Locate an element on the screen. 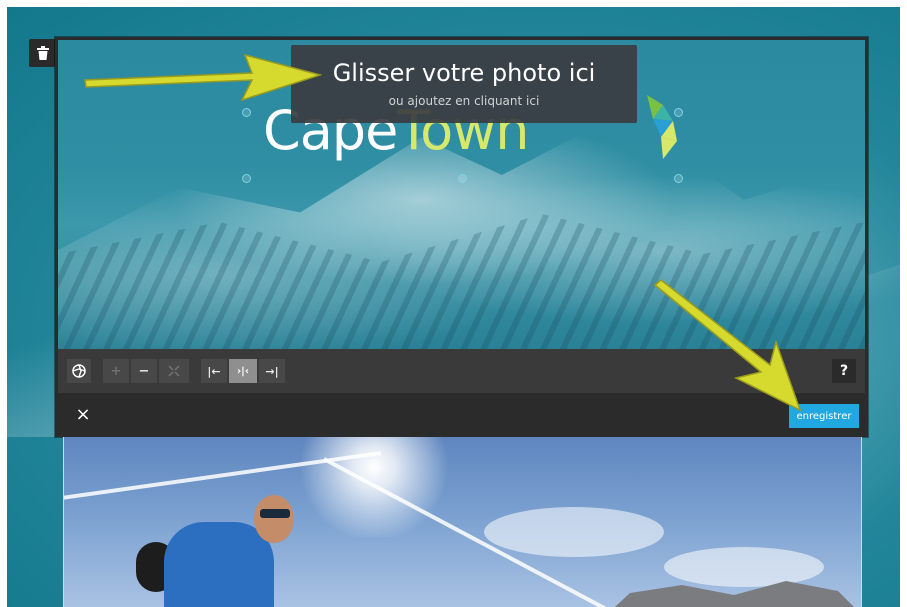 This screenshot has width=907, height=607. drop-zone-title: Glisser votre photo ici is located at coordinates (464, 73).